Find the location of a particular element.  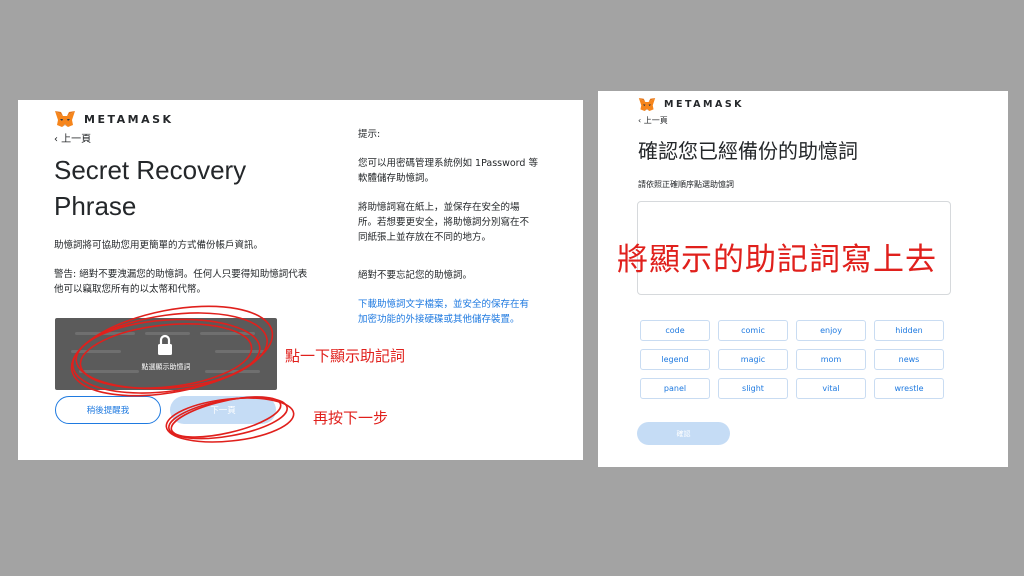

word-chip: code is located at coordinates (675, 330).